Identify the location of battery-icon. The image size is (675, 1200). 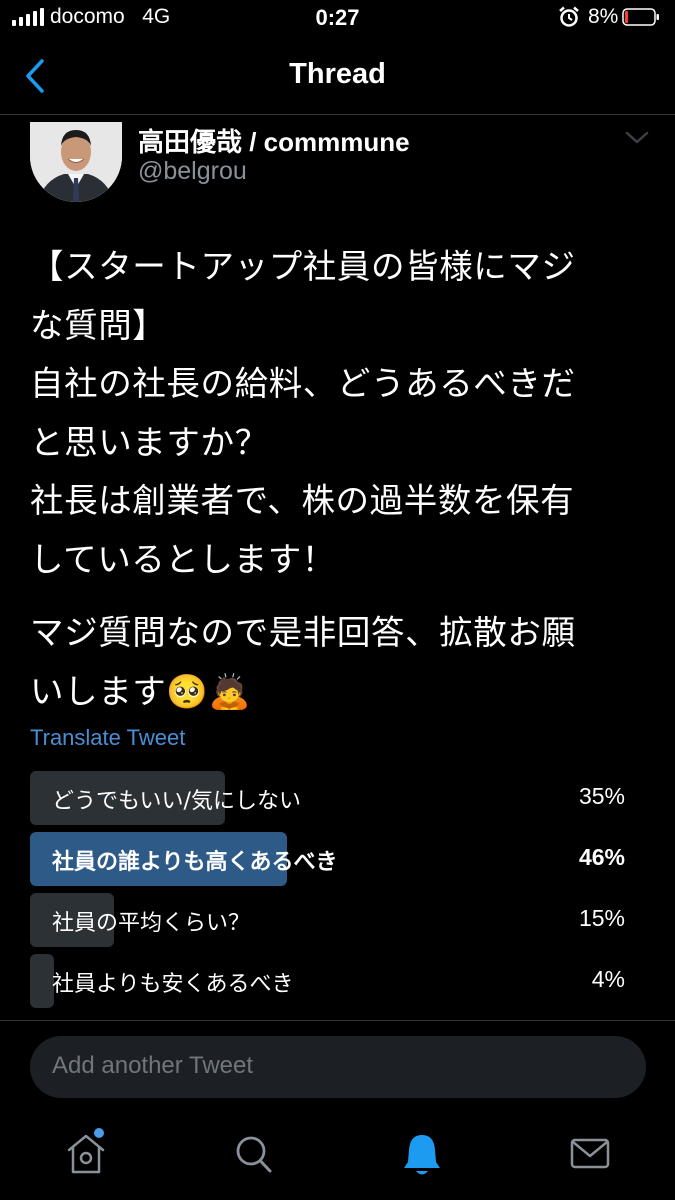
(640, 17).